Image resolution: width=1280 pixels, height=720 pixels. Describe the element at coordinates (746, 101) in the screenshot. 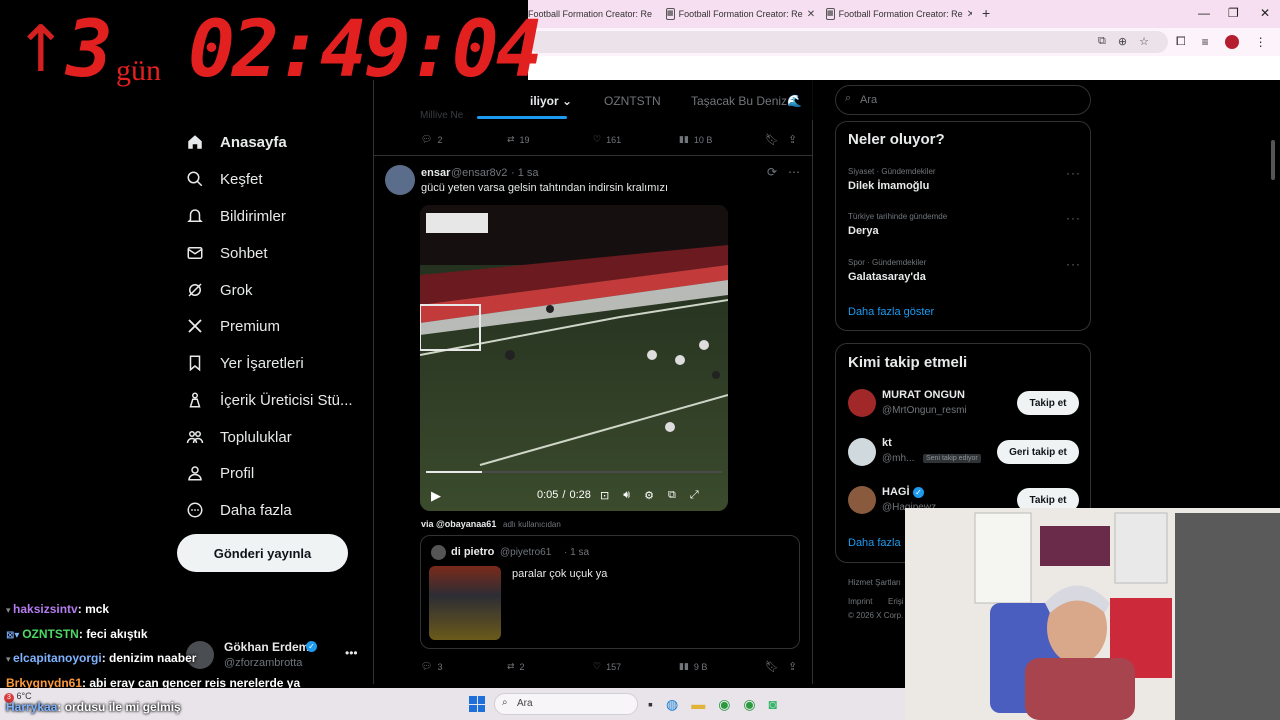

I see `tab-tasacak: Taşacak Bu Deniz🌊` at that location.